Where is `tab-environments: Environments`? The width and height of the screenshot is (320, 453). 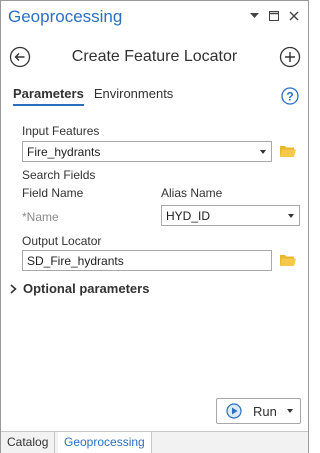 tab-environments: Environments is located at coordinates (133, 96).